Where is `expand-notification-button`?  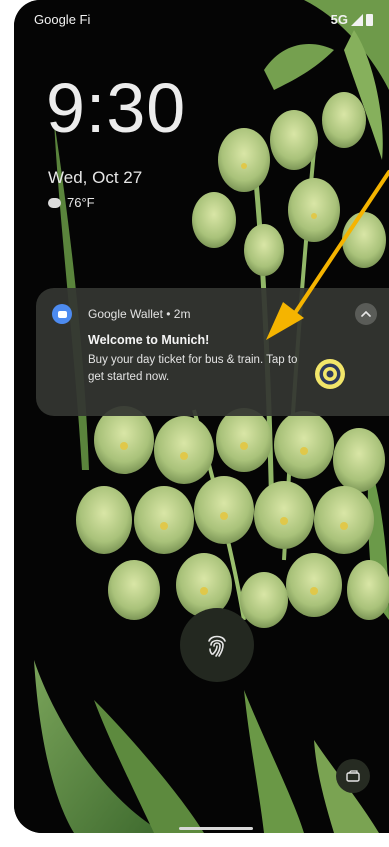
expand-notification-button is located at coordinates (366, 314).